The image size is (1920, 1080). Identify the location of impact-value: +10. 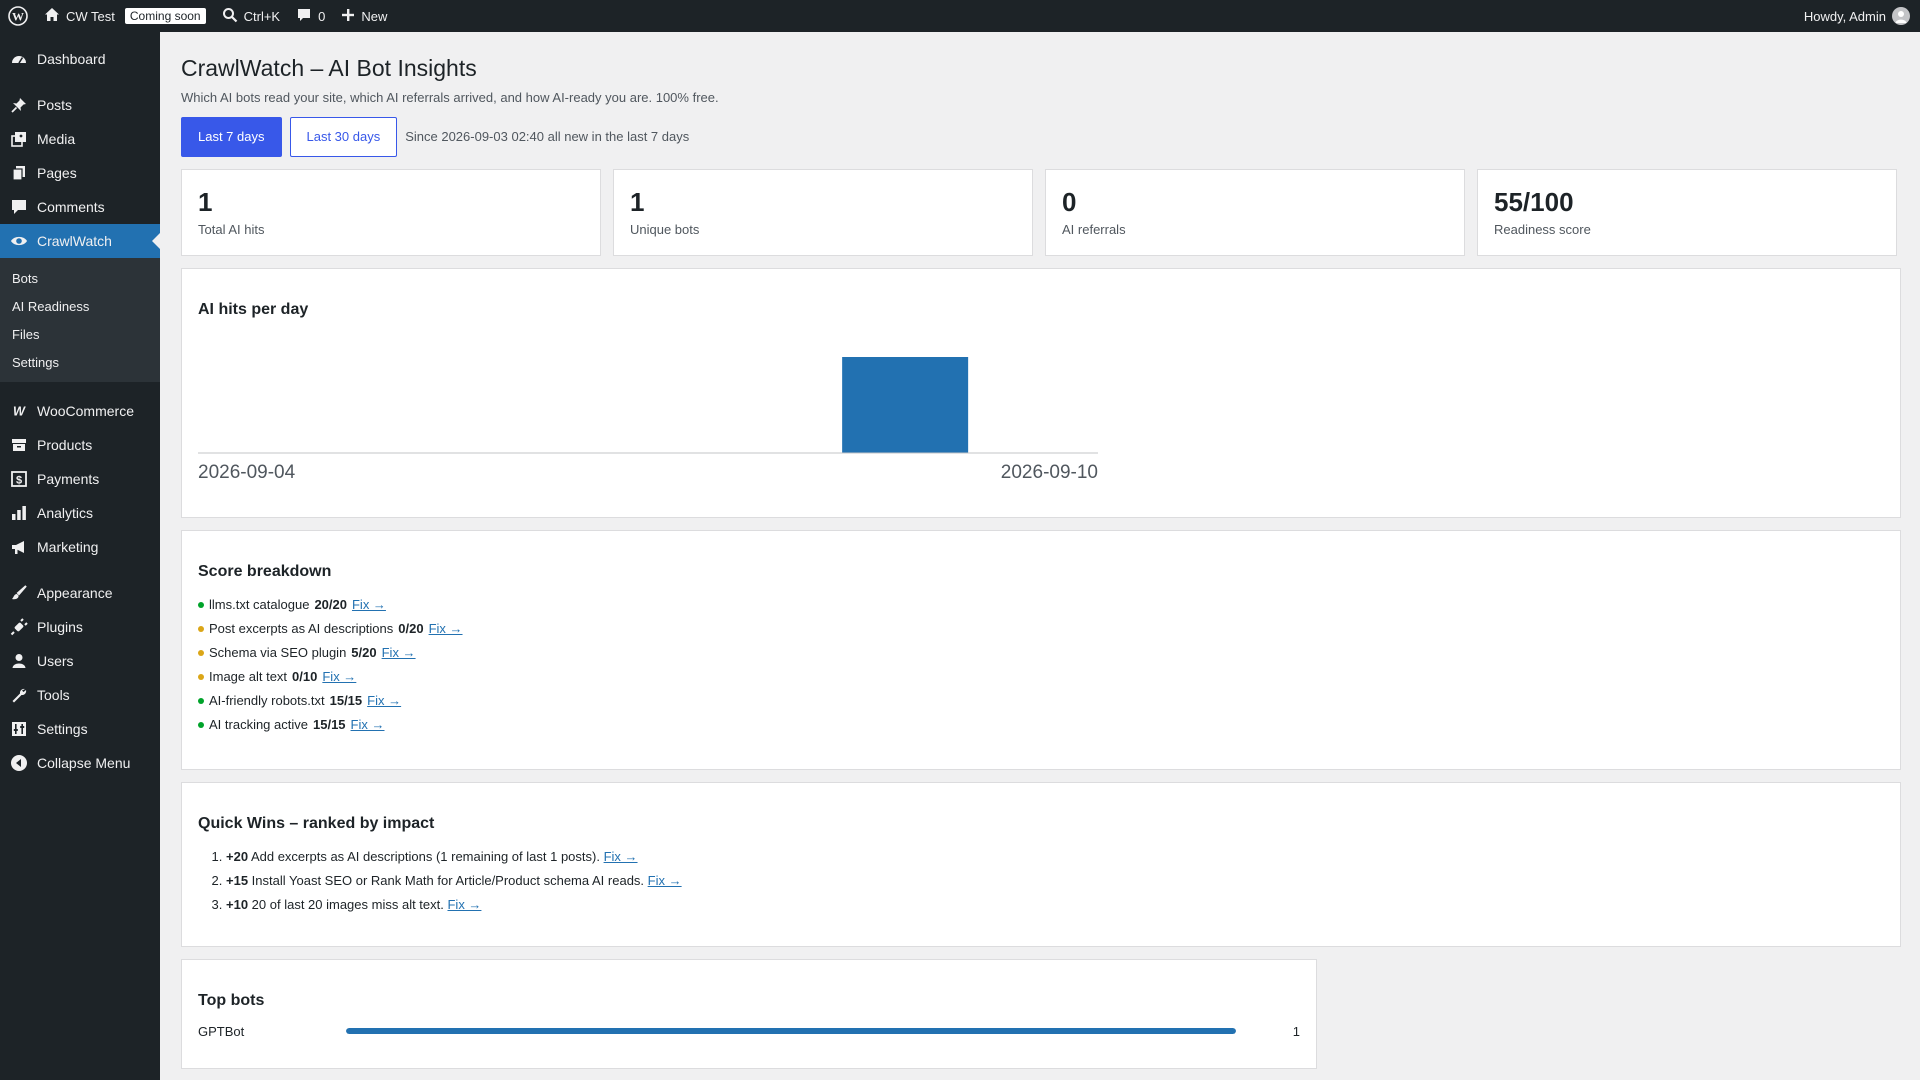
(237, 904).